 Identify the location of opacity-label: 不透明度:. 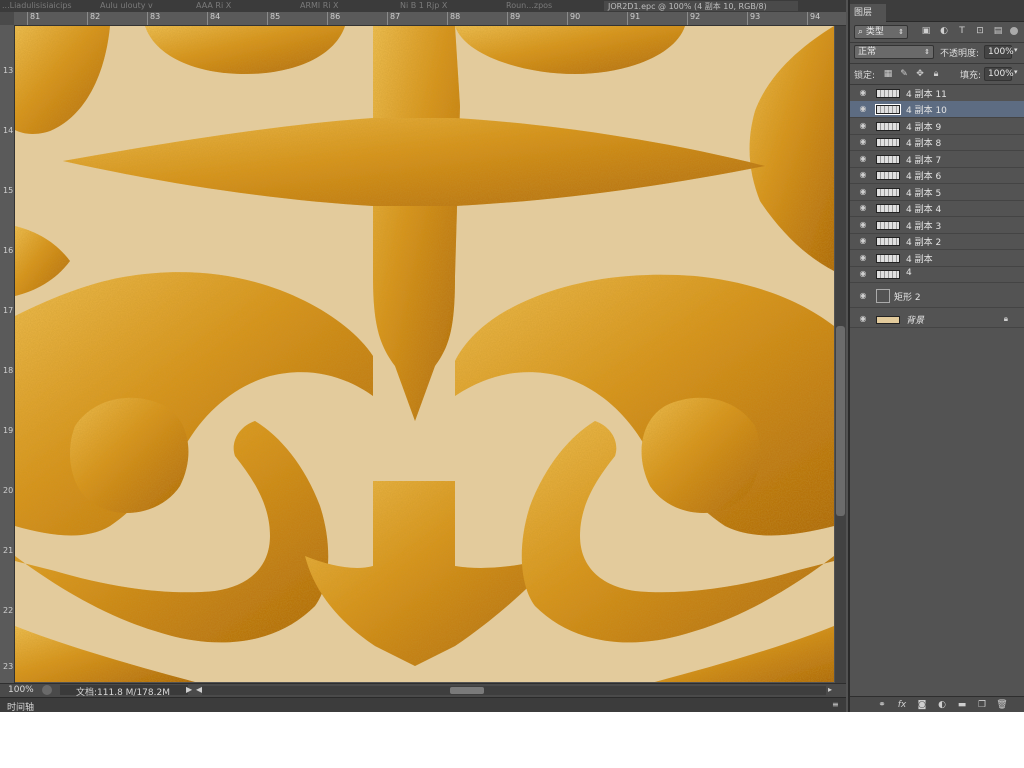
(960, 54).